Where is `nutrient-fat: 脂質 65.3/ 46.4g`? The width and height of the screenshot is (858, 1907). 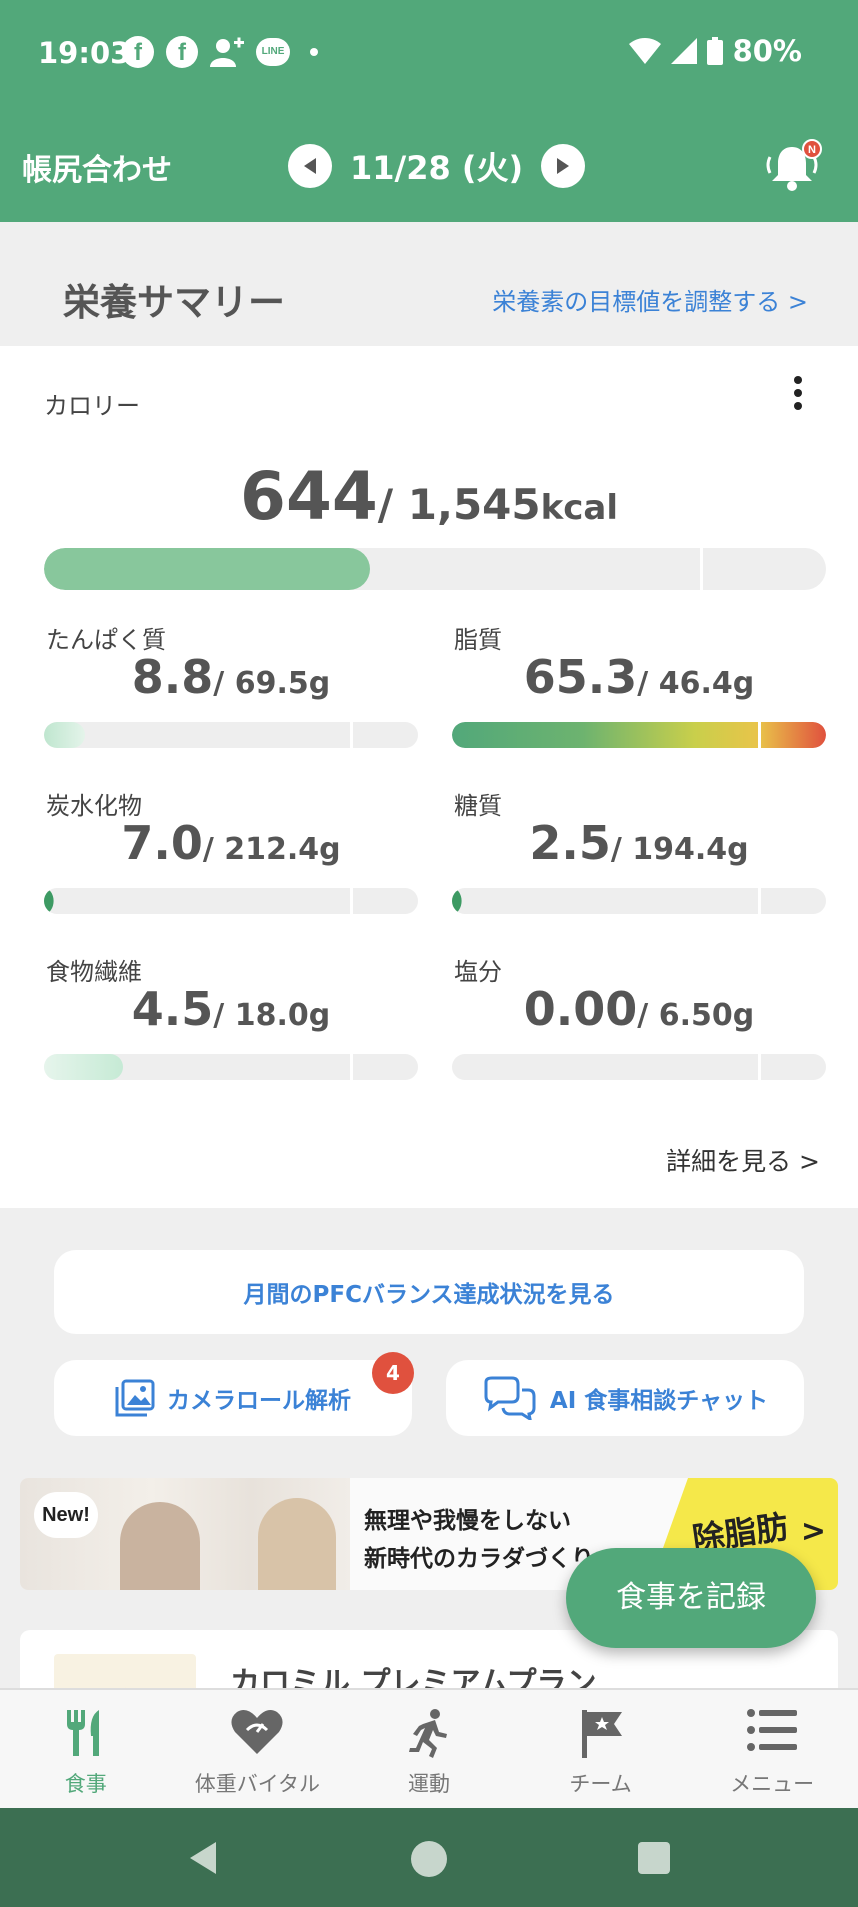
nutrient-fat: 脂質 65.3/ 46.4g is located at coordinates (639, 695).